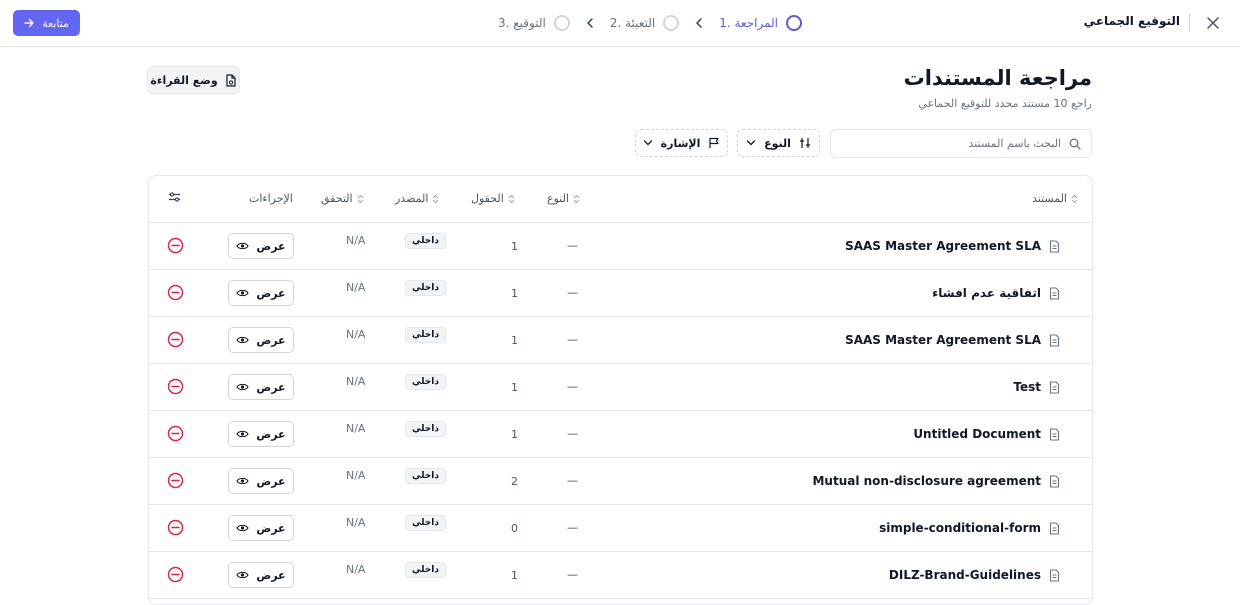  I want to click on document-name-cell: DILZ-Brand-Guidelines, so click(974, 575).